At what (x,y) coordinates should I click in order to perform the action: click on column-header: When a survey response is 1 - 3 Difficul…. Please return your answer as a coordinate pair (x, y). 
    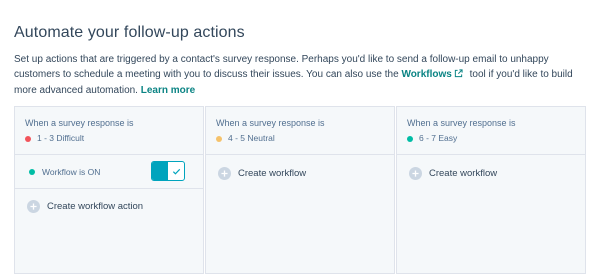
    Looking at the image, I should click on (109, 131).